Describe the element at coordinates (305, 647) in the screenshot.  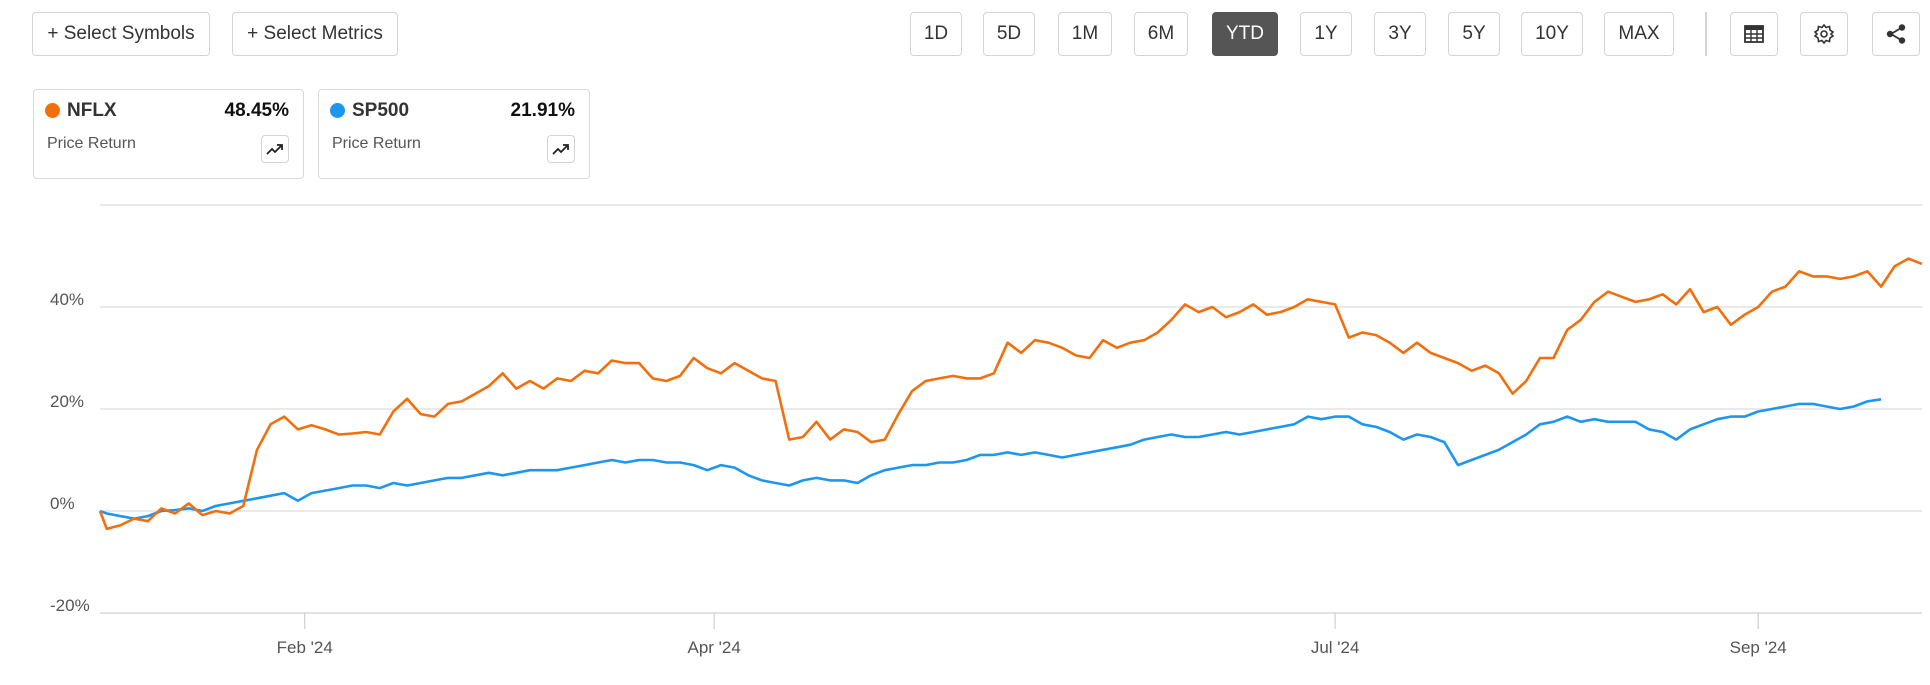
I see `x-tick-label: Feb '24` at that location.